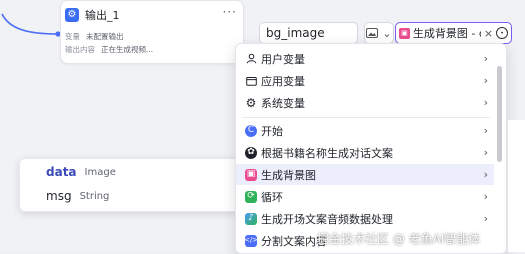  Describe the element at coordinates (366, 117) in the screenshot. I see `menu-divider` at that location.